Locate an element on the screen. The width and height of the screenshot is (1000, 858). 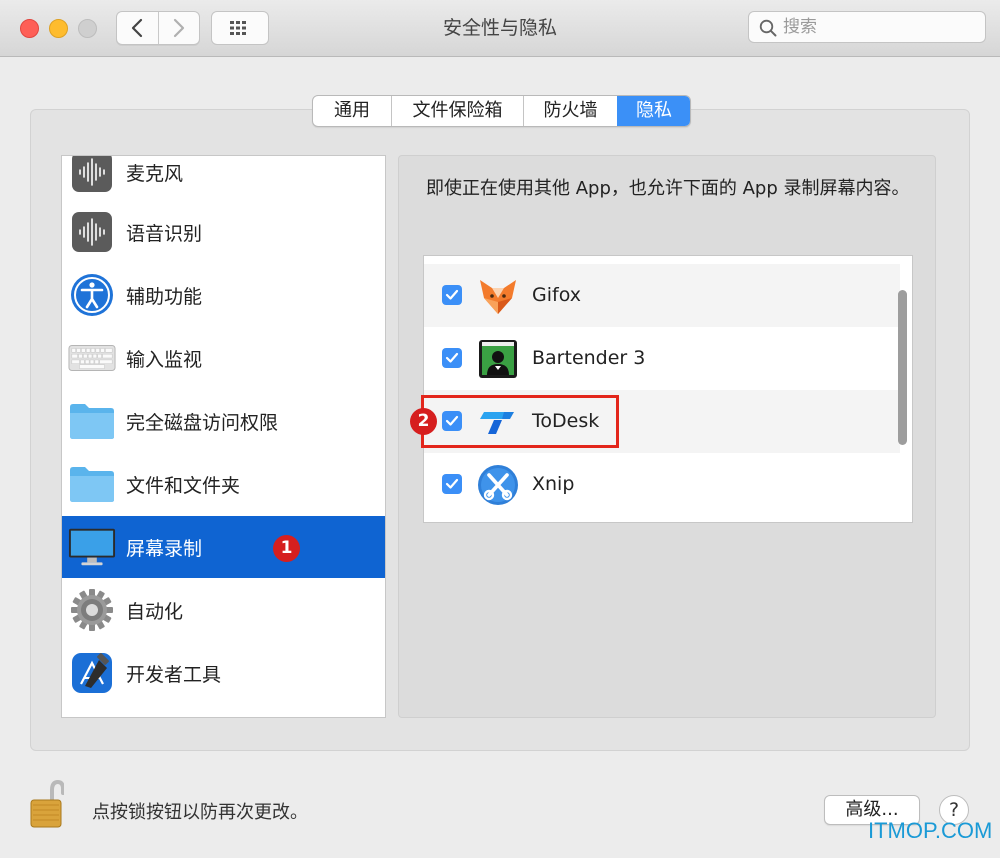
watermark-text: ITMOP.COM is located at coordinates (930, 830).